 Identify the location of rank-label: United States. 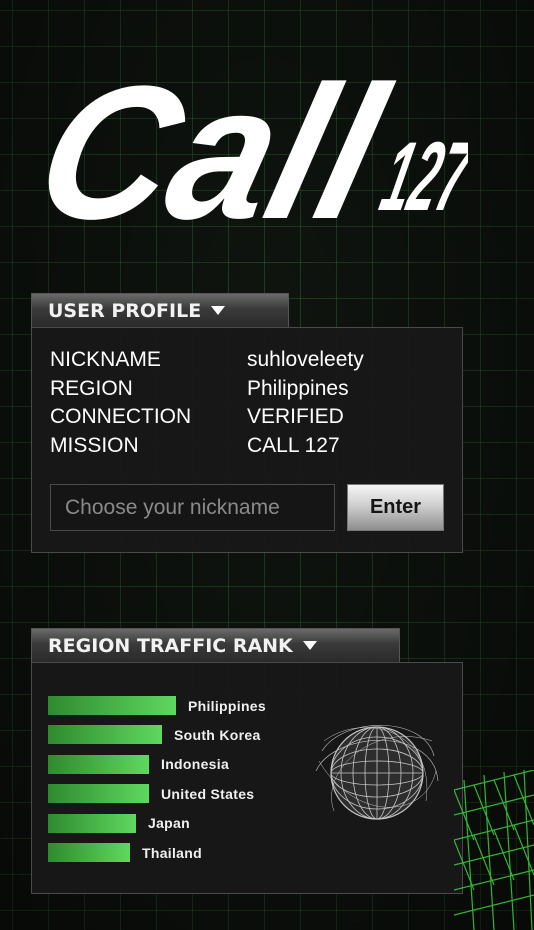
(208, 793).